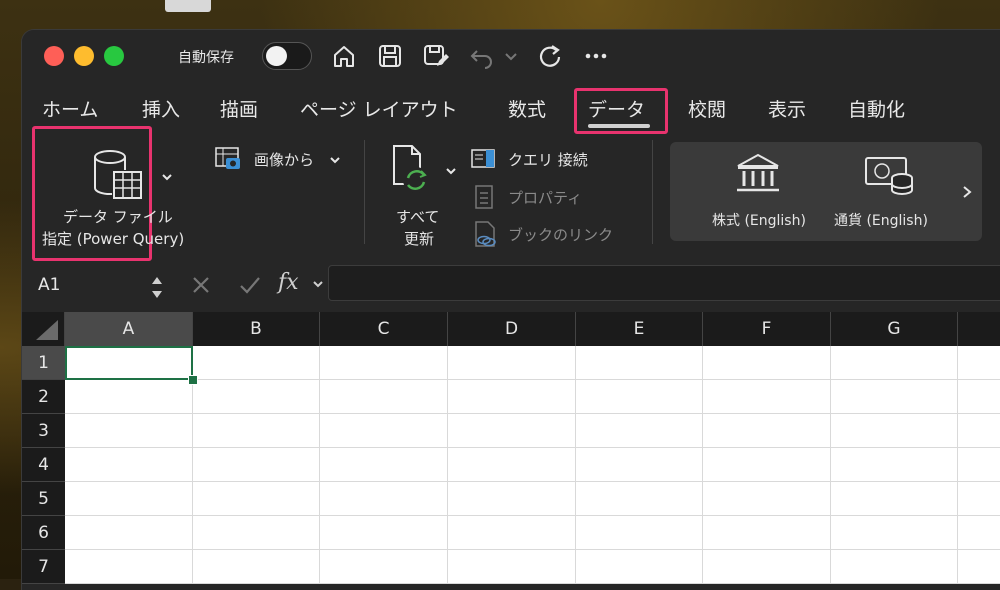  What do you see at coordinates (787, 108) in the screenshot?
I see `tab-view: 表示` at bounding box center [787, 108].